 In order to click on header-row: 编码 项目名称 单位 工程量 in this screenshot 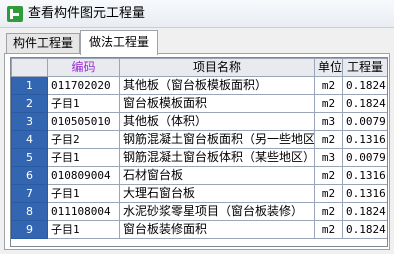, I will do `click(199, 67)`.